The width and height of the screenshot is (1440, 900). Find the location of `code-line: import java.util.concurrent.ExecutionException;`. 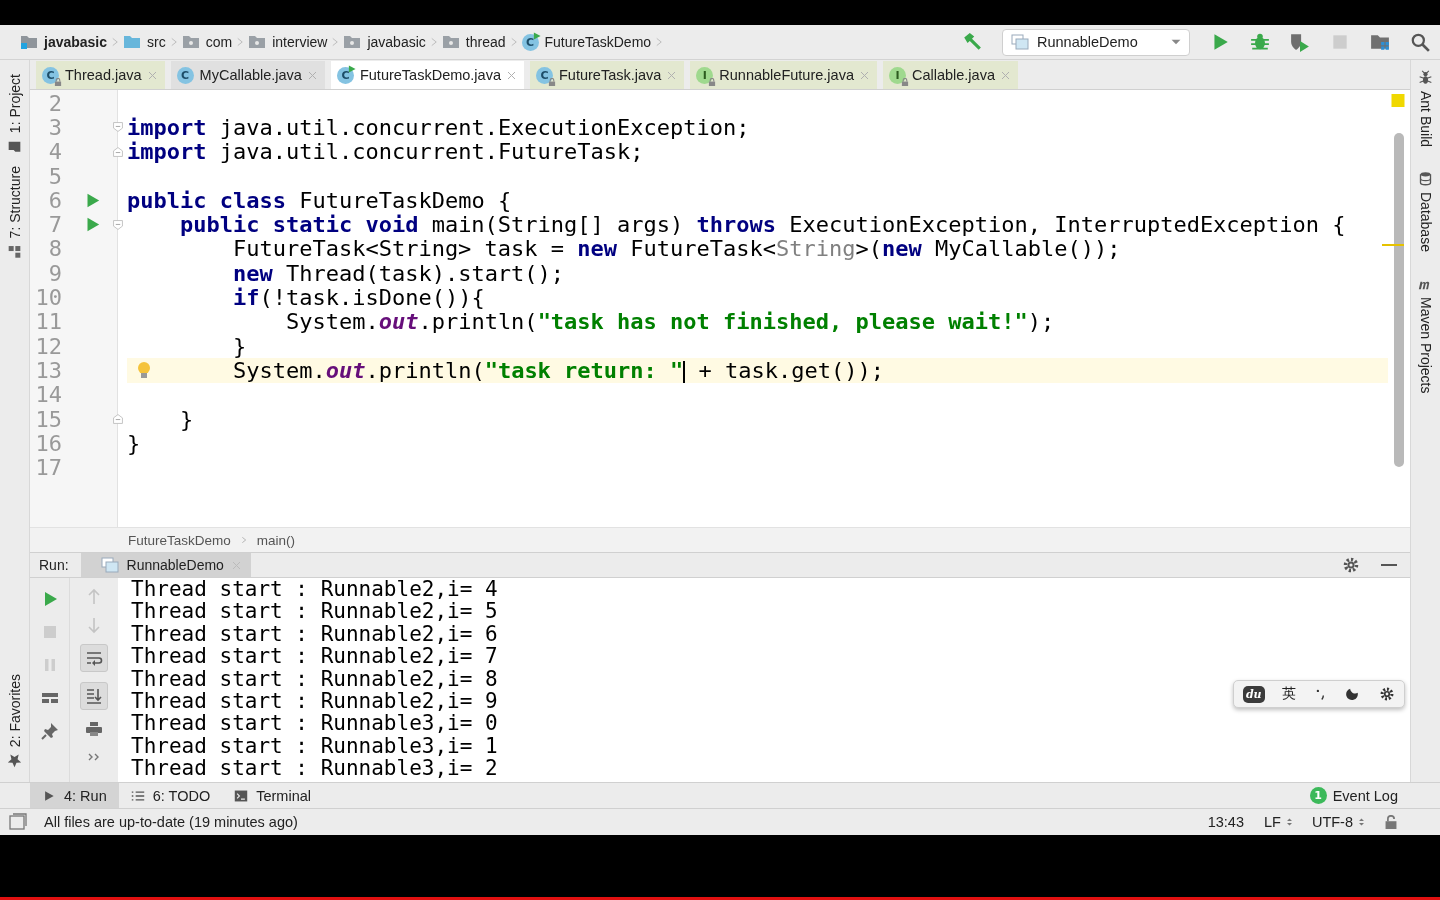

code-line: import java.util.concurrent.ExecutionException; is located at coordinates (438, 127).